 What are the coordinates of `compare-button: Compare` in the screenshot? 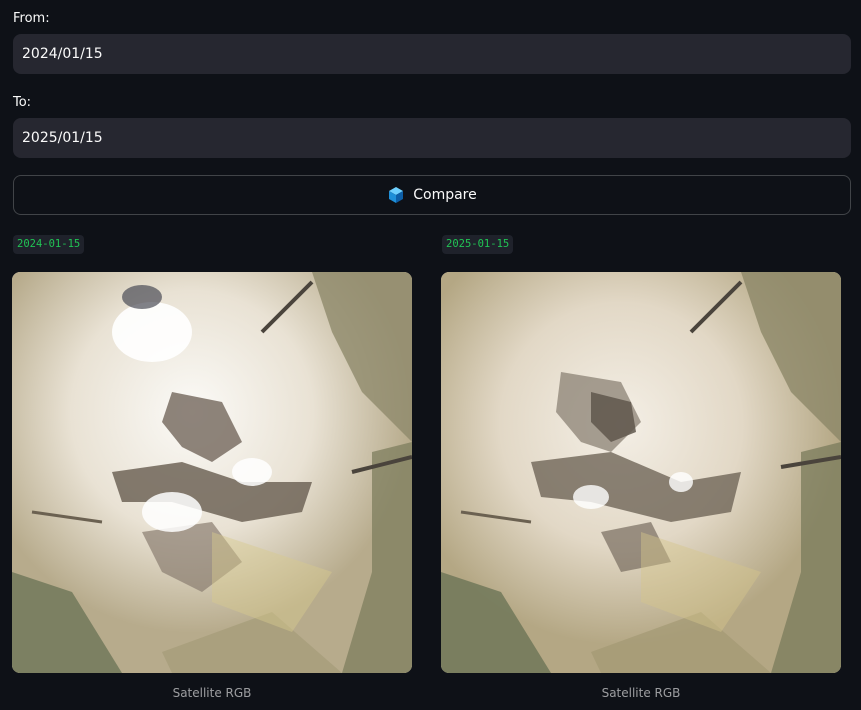 It's located at (432, 195).